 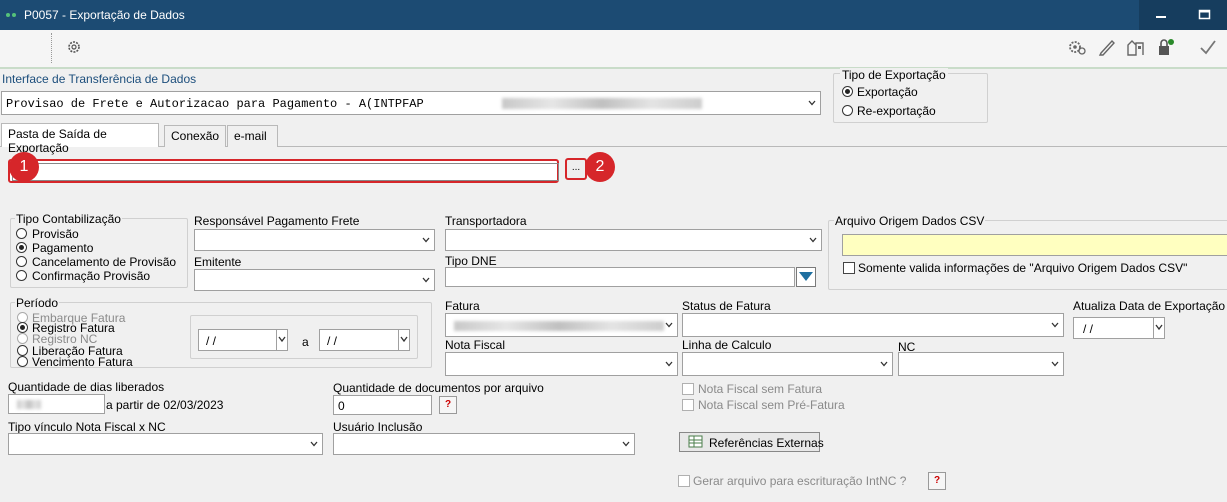 What do you see at coordinates (243, 340) in the screenshot?
I see `date-from-input: / /` at bounding box center [243, 340].